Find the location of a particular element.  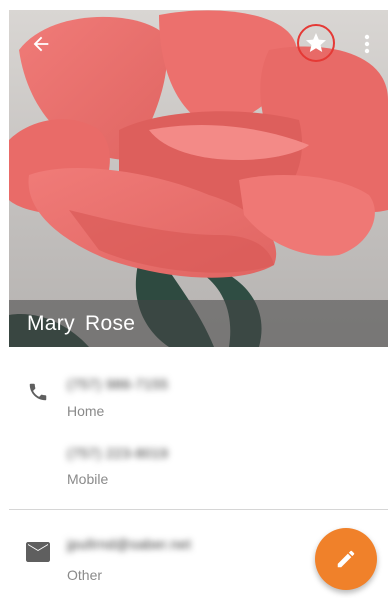

phone-row-mobile: (757) 223-8019 Mobile is located at coordinates (198, 462).